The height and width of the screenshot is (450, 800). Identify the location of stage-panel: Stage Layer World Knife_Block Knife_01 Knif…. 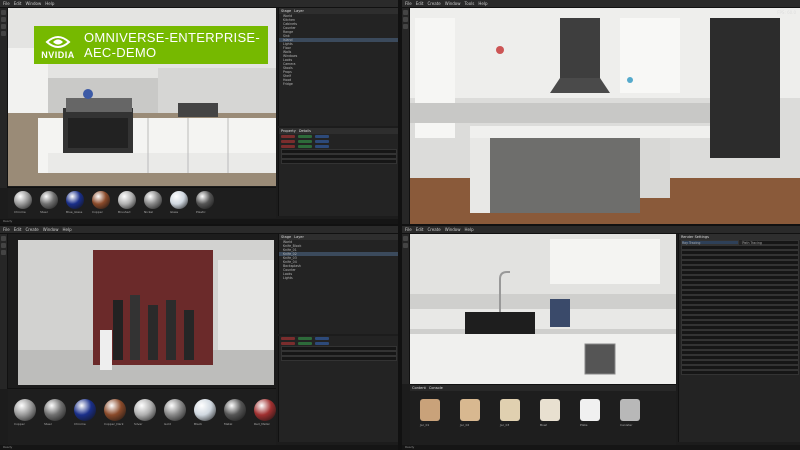
(338, 284).